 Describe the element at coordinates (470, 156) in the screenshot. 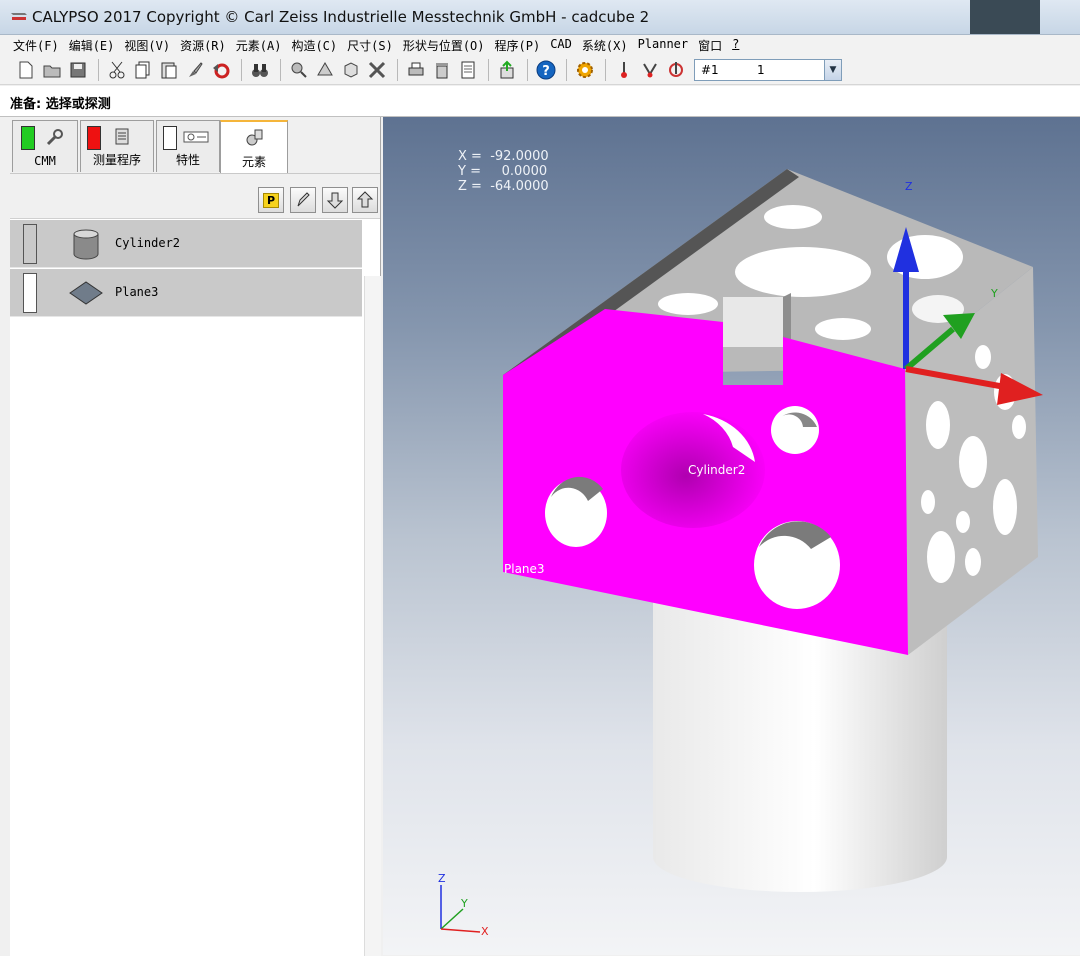

I see `coord-x-label: X =` at that location.